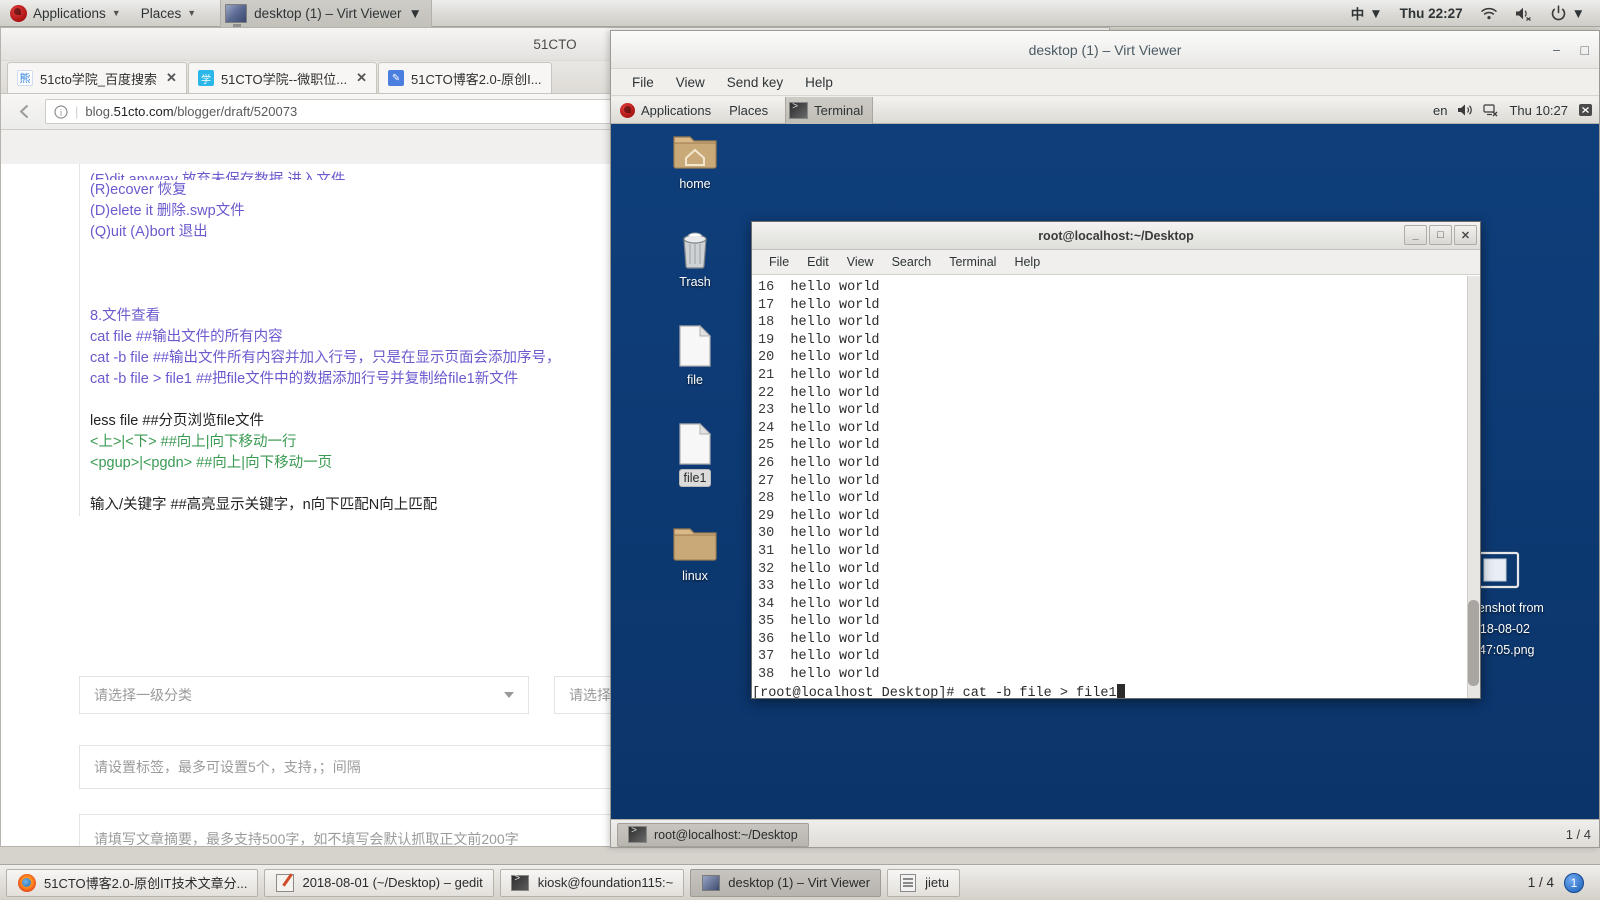 The height and width of the screenshot is (900, 1600). Describe the element at coordinates (755, 82) in the screenshot. I see `menu-send-key: Send key` at that location.